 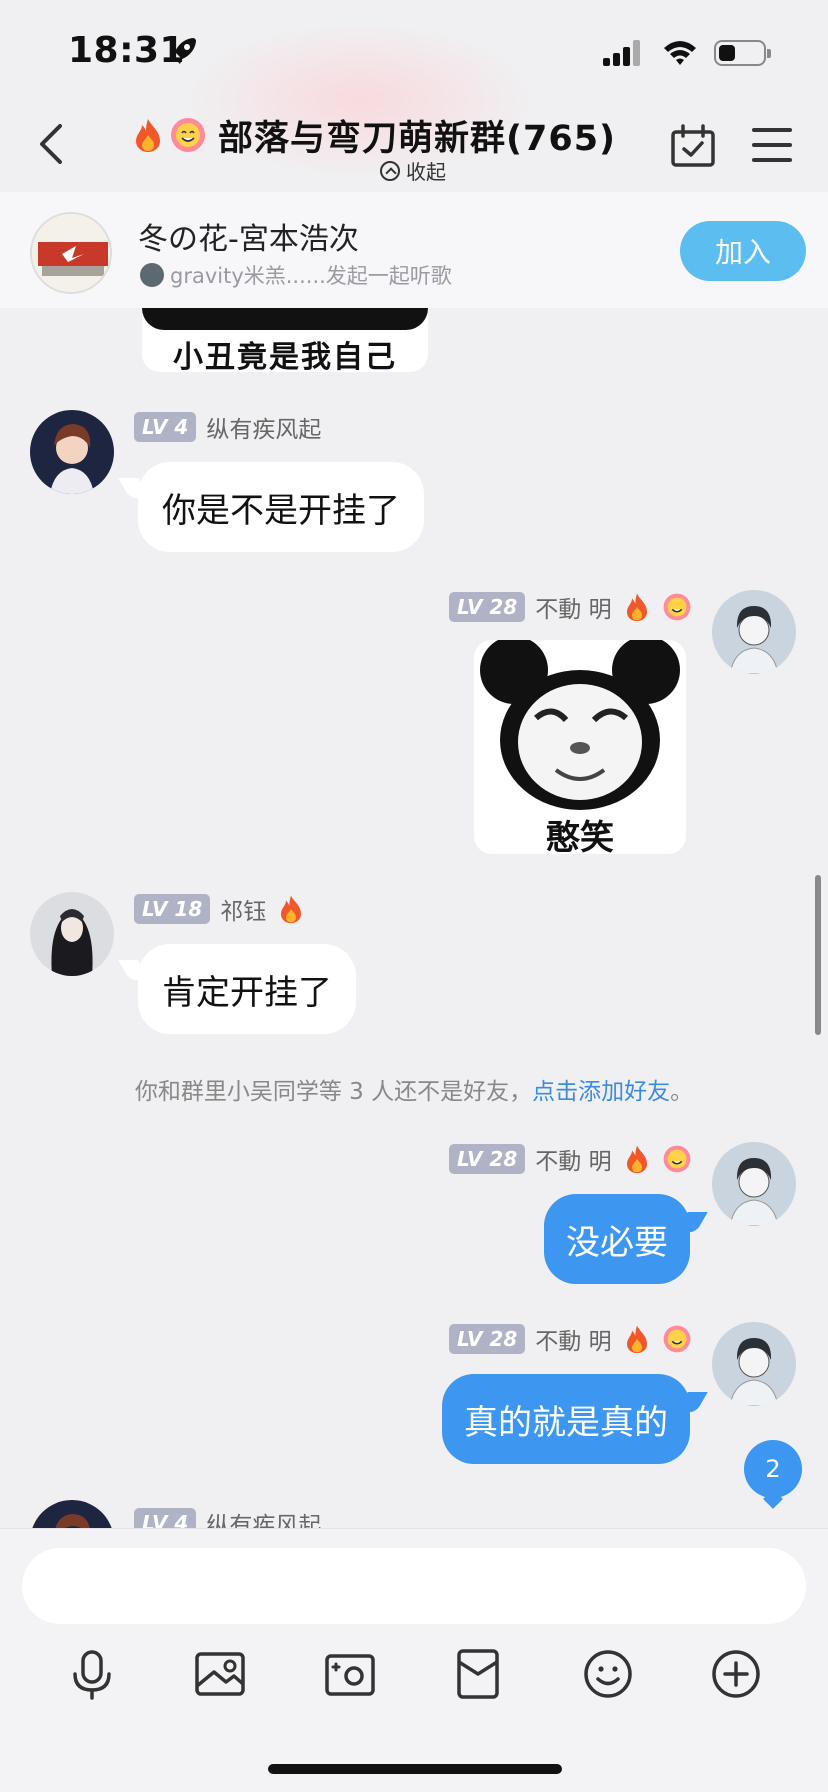 I want to click on sticker-panda: 憨笑, so click(x=580, y=747).